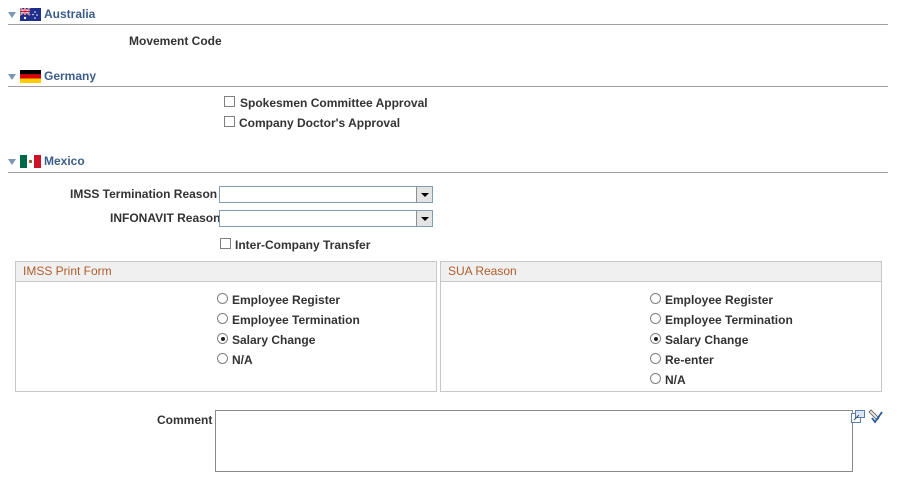  Describe the element at coordinates (334, 103) in the screenshot. I see `spokesmen-committee-label: Spokesmen Committee Approval` at that location.